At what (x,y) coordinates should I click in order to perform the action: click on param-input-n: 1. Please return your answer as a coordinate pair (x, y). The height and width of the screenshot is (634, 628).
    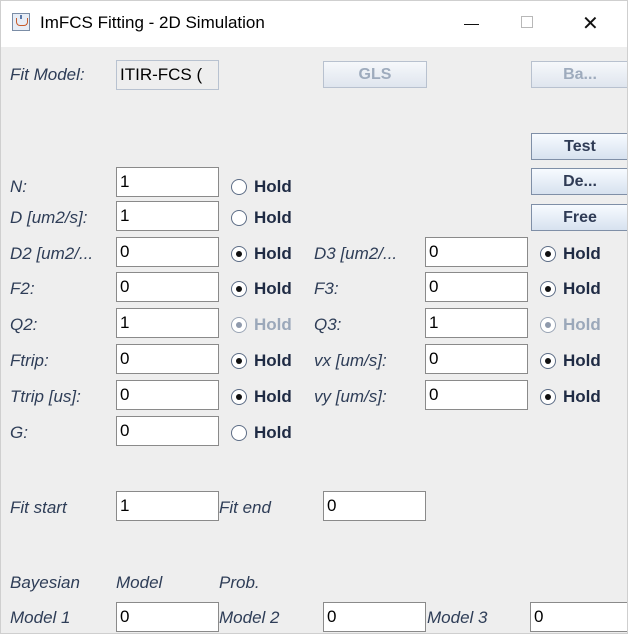
    Looking at the image, I should click on (167, 182).